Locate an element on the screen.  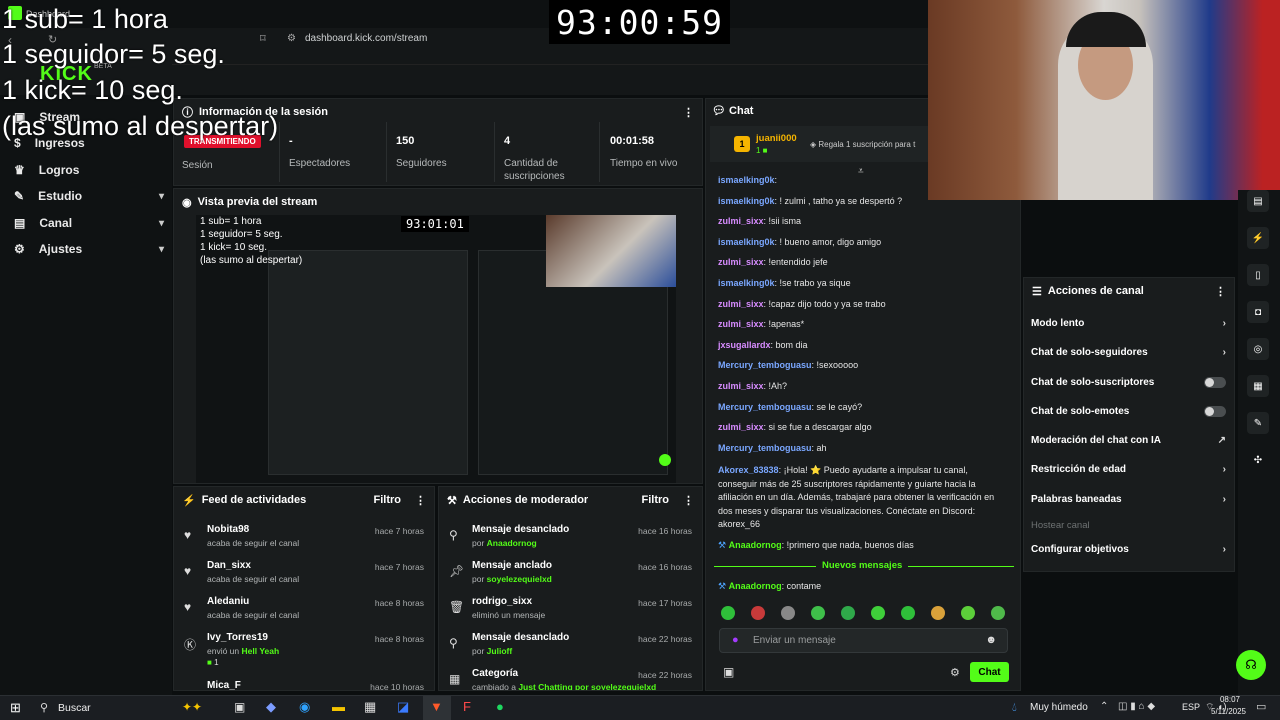
outlook-icon: ◪ is located at coordinates (403, 707).